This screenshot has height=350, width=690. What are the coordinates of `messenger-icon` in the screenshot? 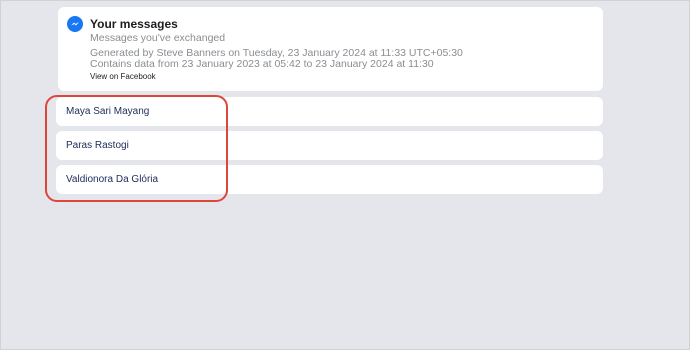 It's located at (75, 24).